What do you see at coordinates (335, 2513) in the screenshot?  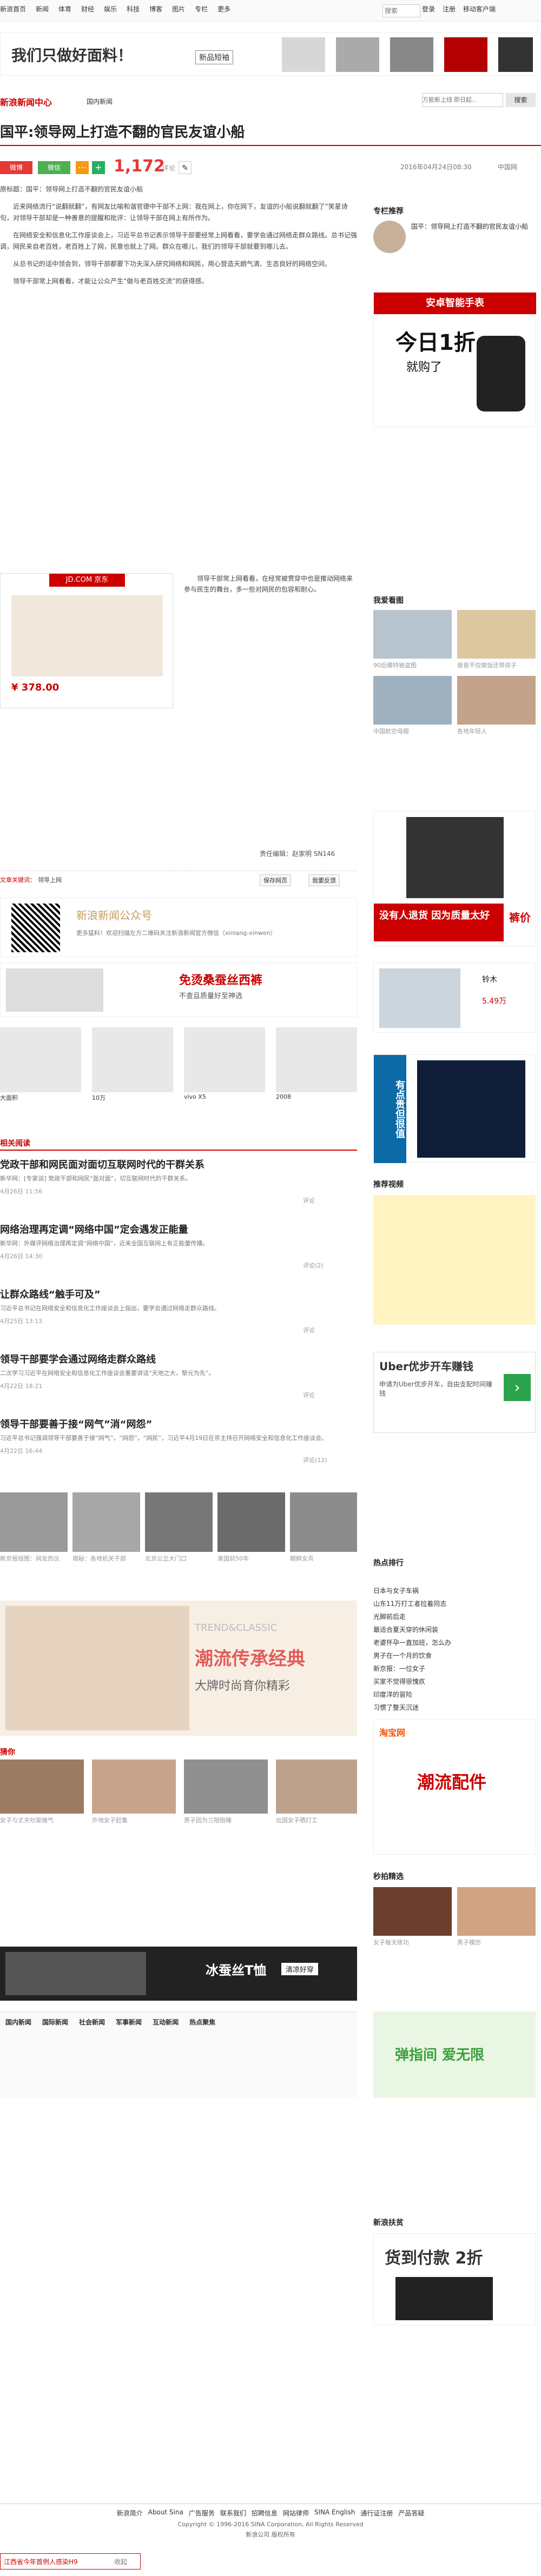 I see `footer-link: SINA English` at bounding box center [335, 2513].